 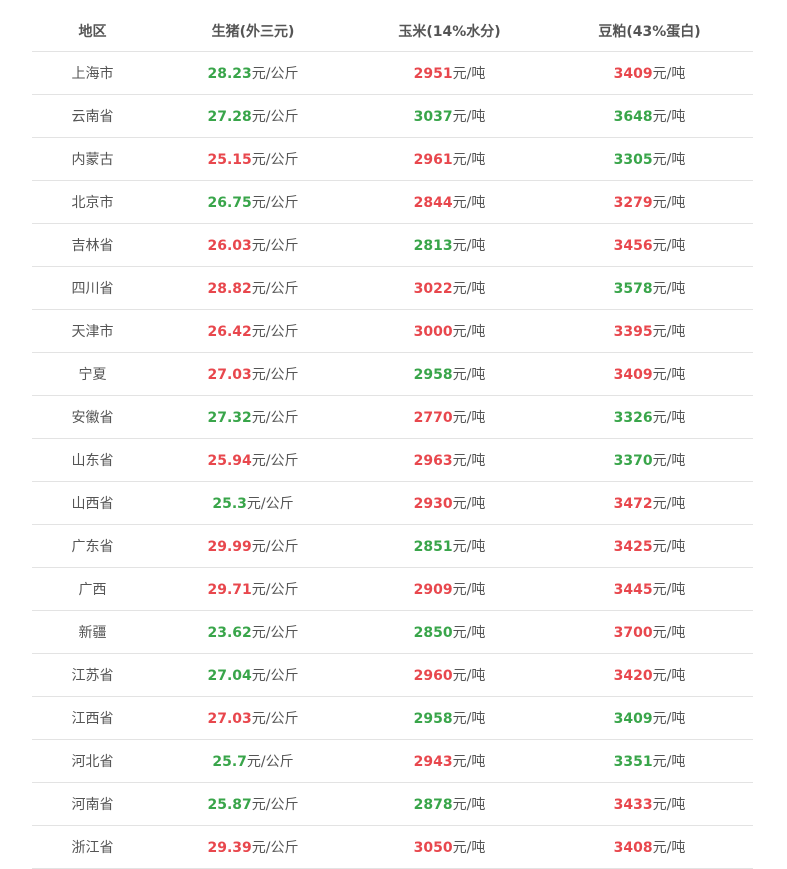 I want to click on price-value: 3305, so click(x=633, y=160).